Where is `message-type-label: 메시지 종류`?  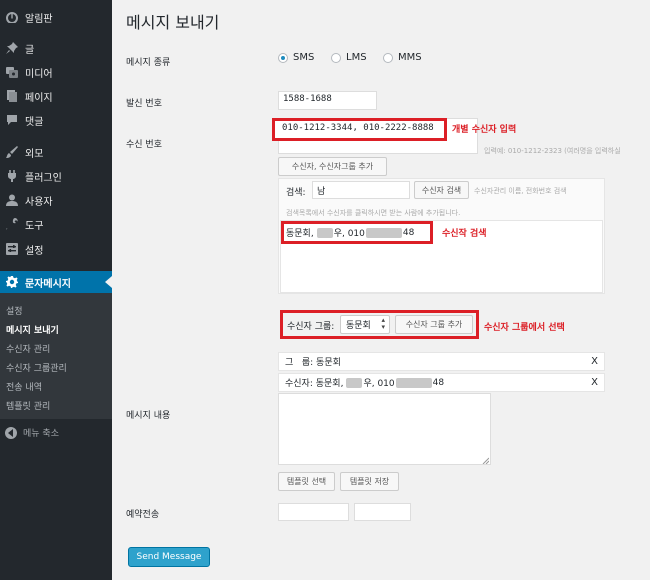 message-type-label: 메시지 종류 is located at coordinates (148, 63).